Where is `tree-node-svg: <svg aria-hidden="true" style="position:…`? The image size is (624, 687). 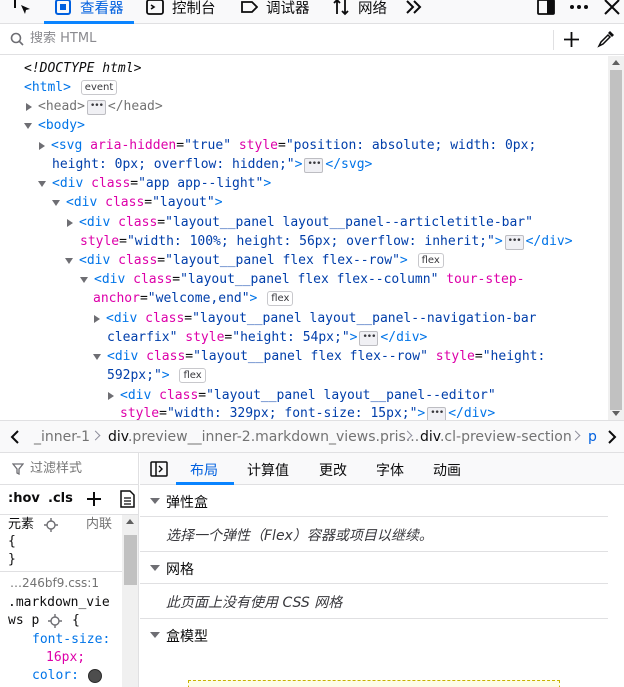 tree-node-svg: <svg aria-hidden="true" style="position:… is located at coordinates (287, 145).